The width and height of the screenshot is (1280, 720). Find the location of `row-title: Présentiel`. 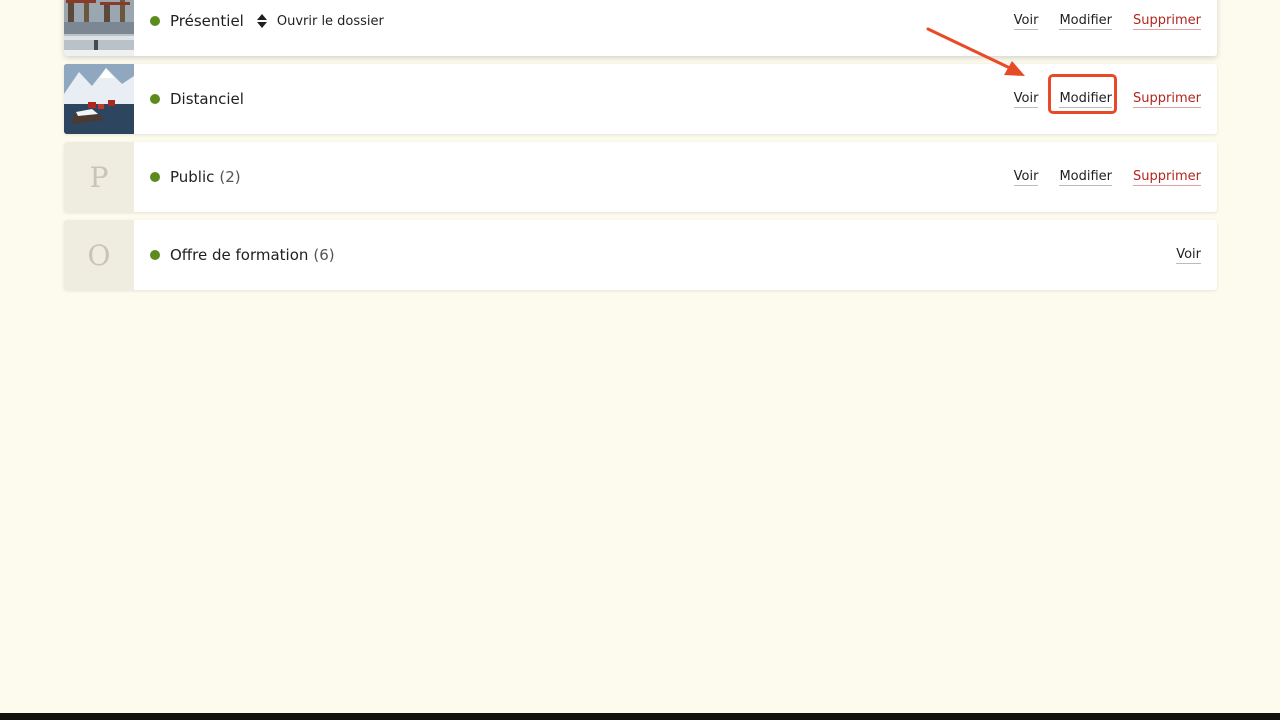

row-title: Présentiel is located at coordinates (207, 21).